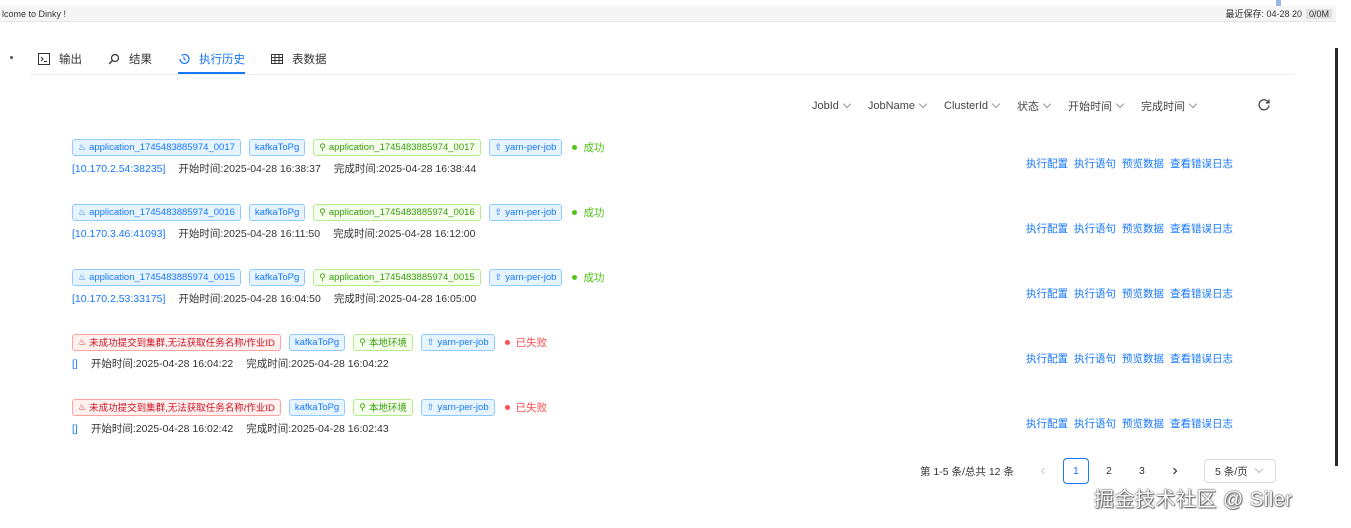  What do you see at coordinates (832, 106) in the screenshot?
I see `filter-jobid: JobId` at bounding box center [832, 106].